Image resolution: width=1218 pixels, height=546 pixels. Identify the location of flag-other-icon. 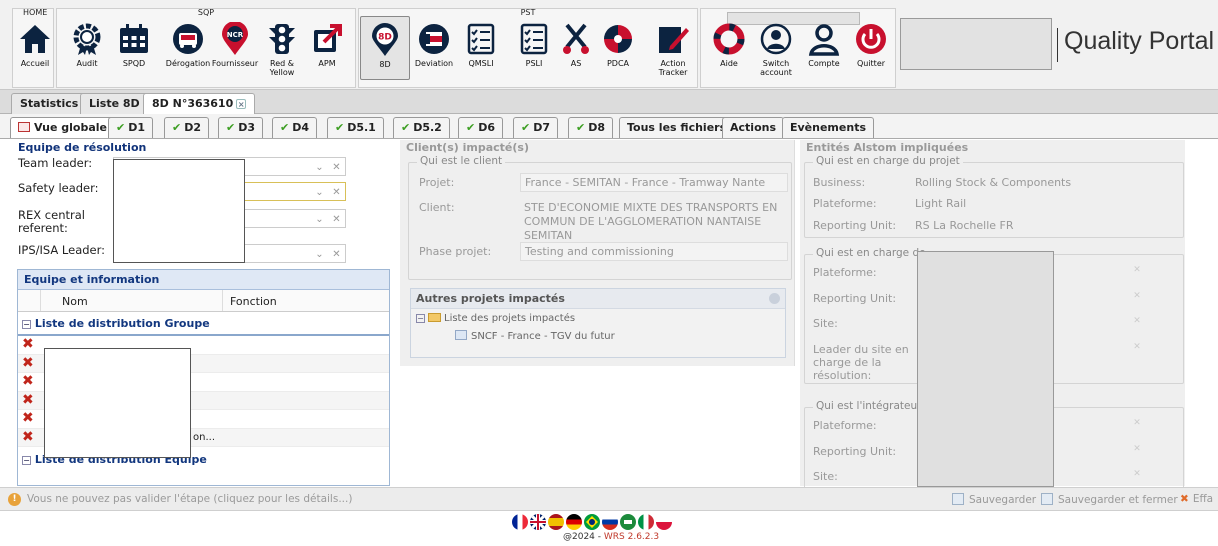
(628, 522).